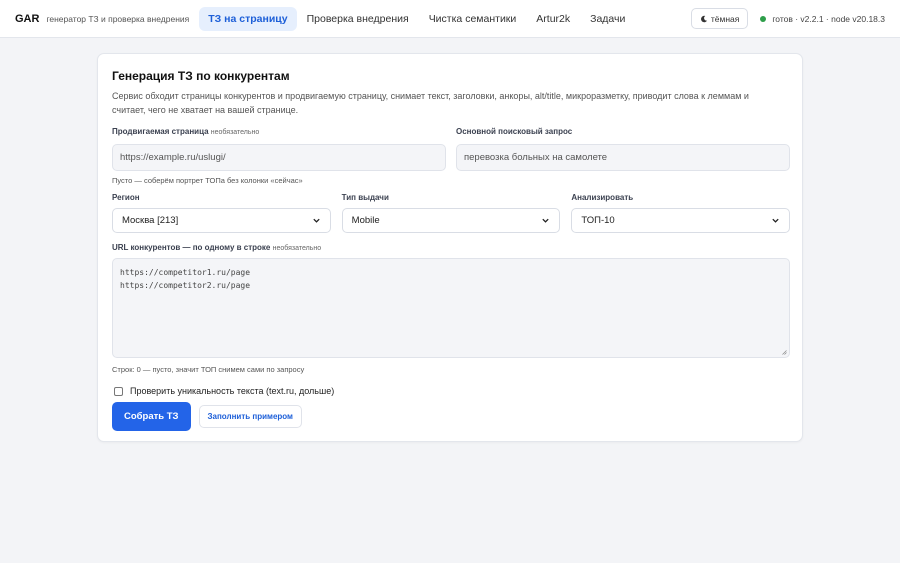 The image size is (900, 563). I want to click on page-url-input: https://example.ru/uslugi/, so click(279, 157).